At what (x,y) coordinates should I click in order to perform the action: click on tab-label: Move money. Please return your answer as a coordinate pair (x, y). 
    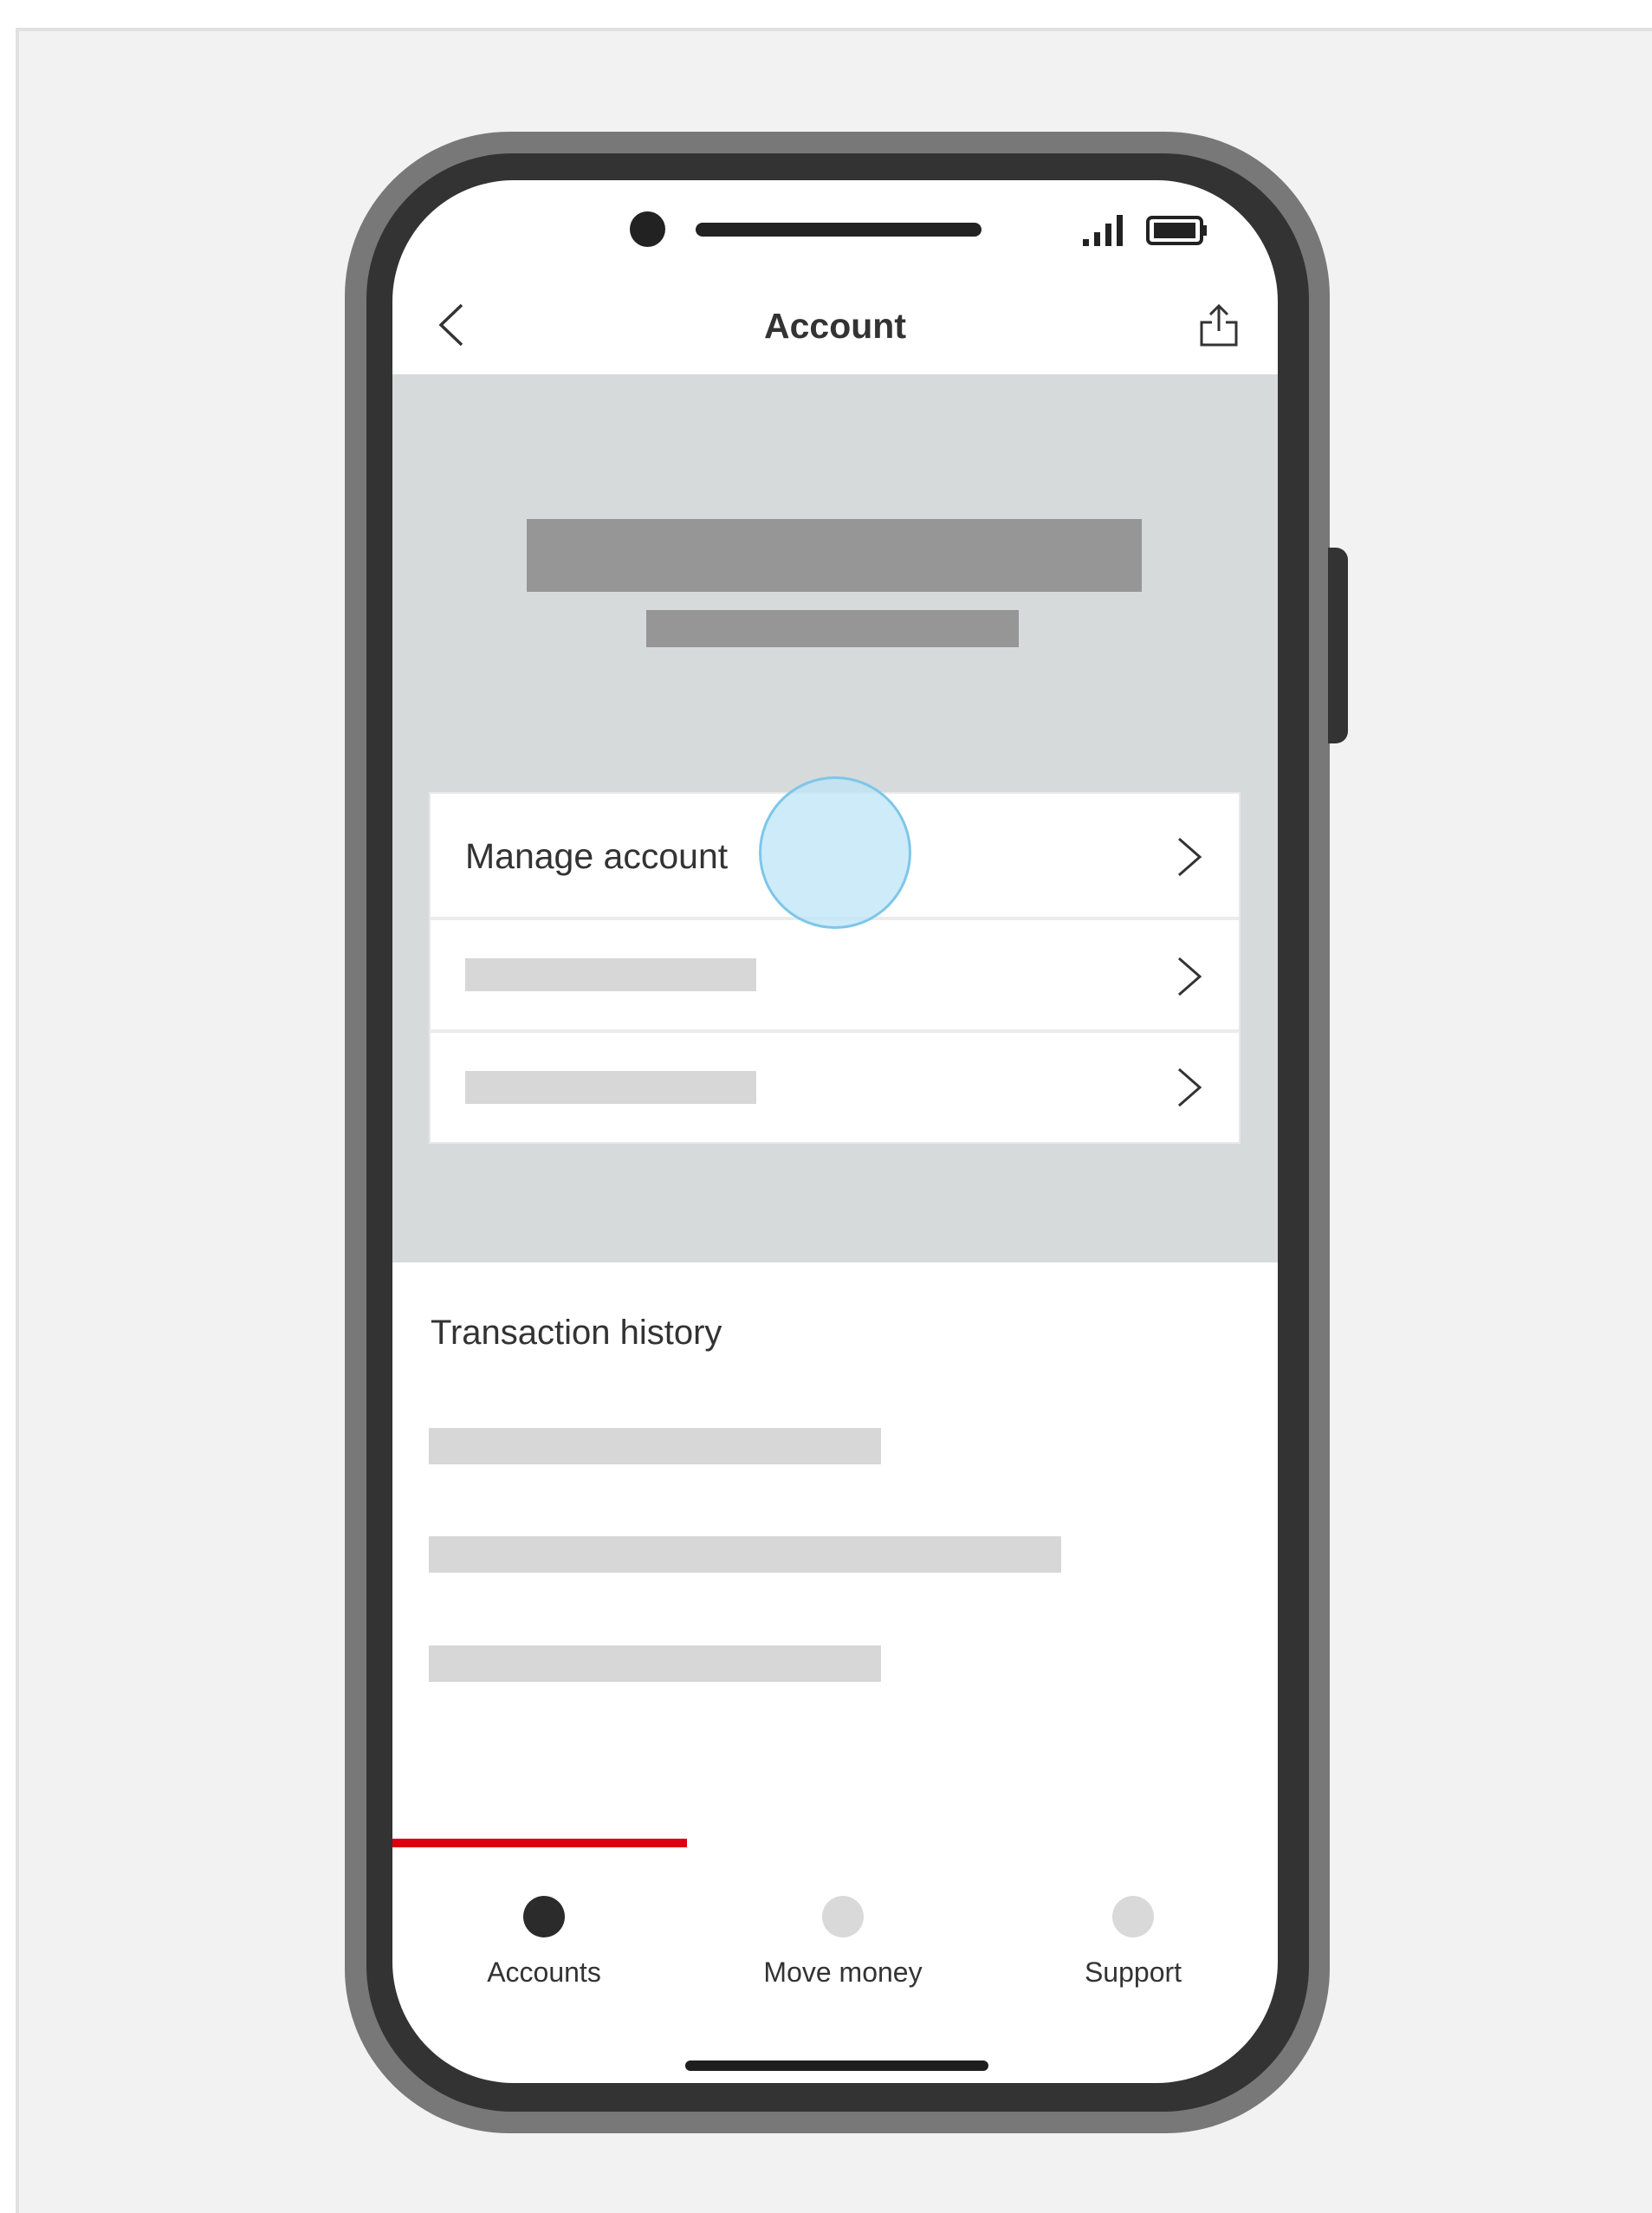
    Looking at the image, I should click on (843, 1972).